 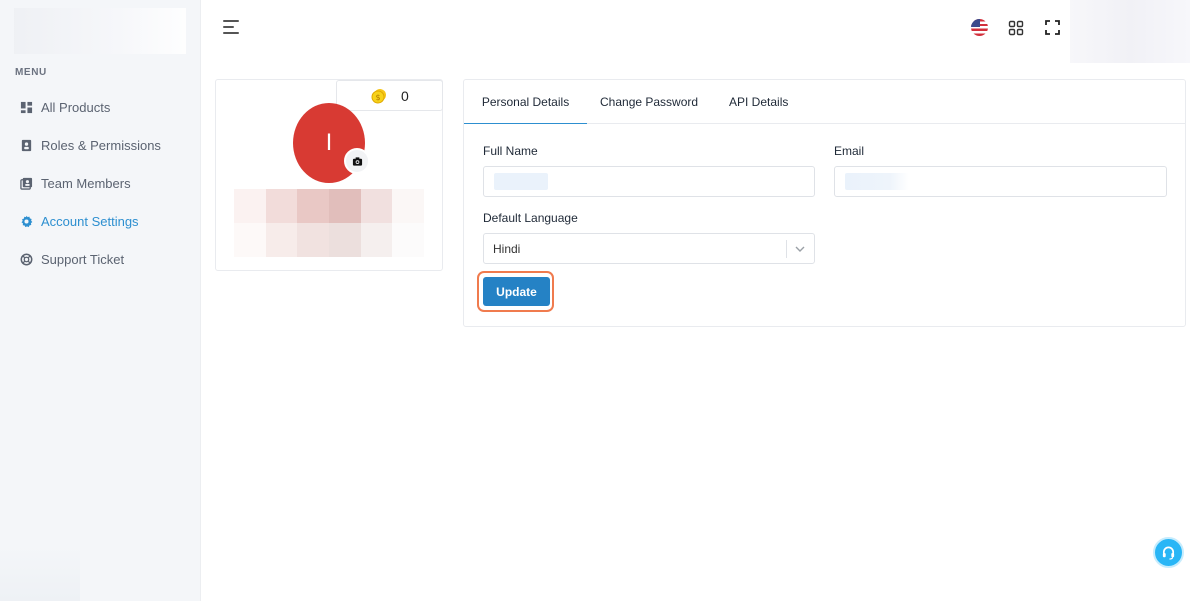 What do you see at coordinates (507, 249) in the screenshot?
I see `default-language-value: Hindi` at bounding box center [507, 249].